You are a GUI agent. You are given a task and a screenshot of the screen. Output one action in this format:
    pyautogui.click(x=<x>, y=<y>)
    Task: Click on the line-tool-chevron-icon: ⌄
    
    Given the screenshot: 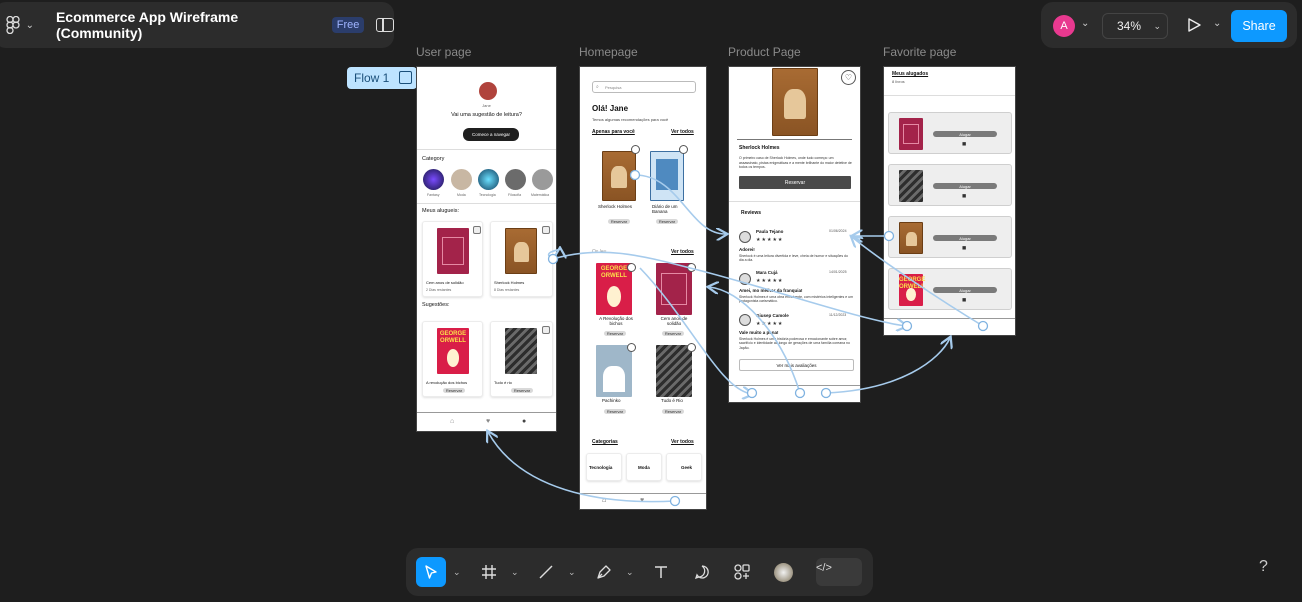 What is the action you would take?
    pyautogui.click(x=572, y=572)
    